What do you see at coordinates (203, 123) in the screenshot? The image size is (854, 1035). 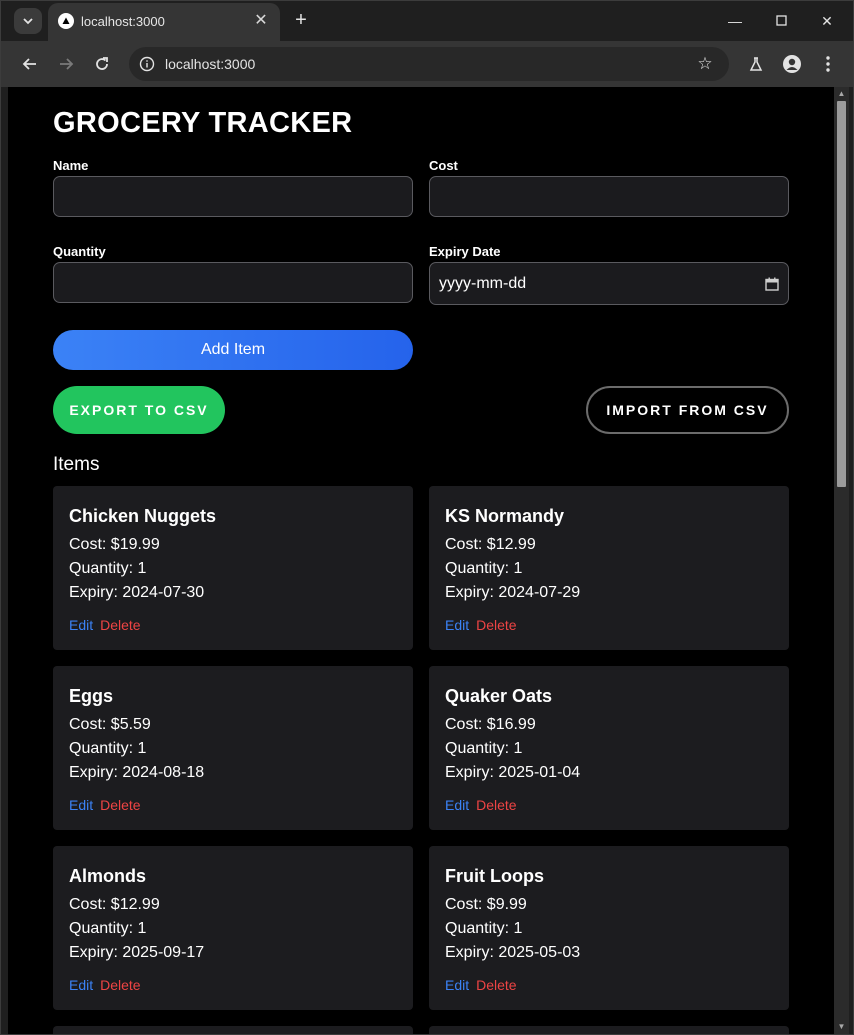 I see `page-title: GROCERY TRACKER` at bounding box center [203, 123].